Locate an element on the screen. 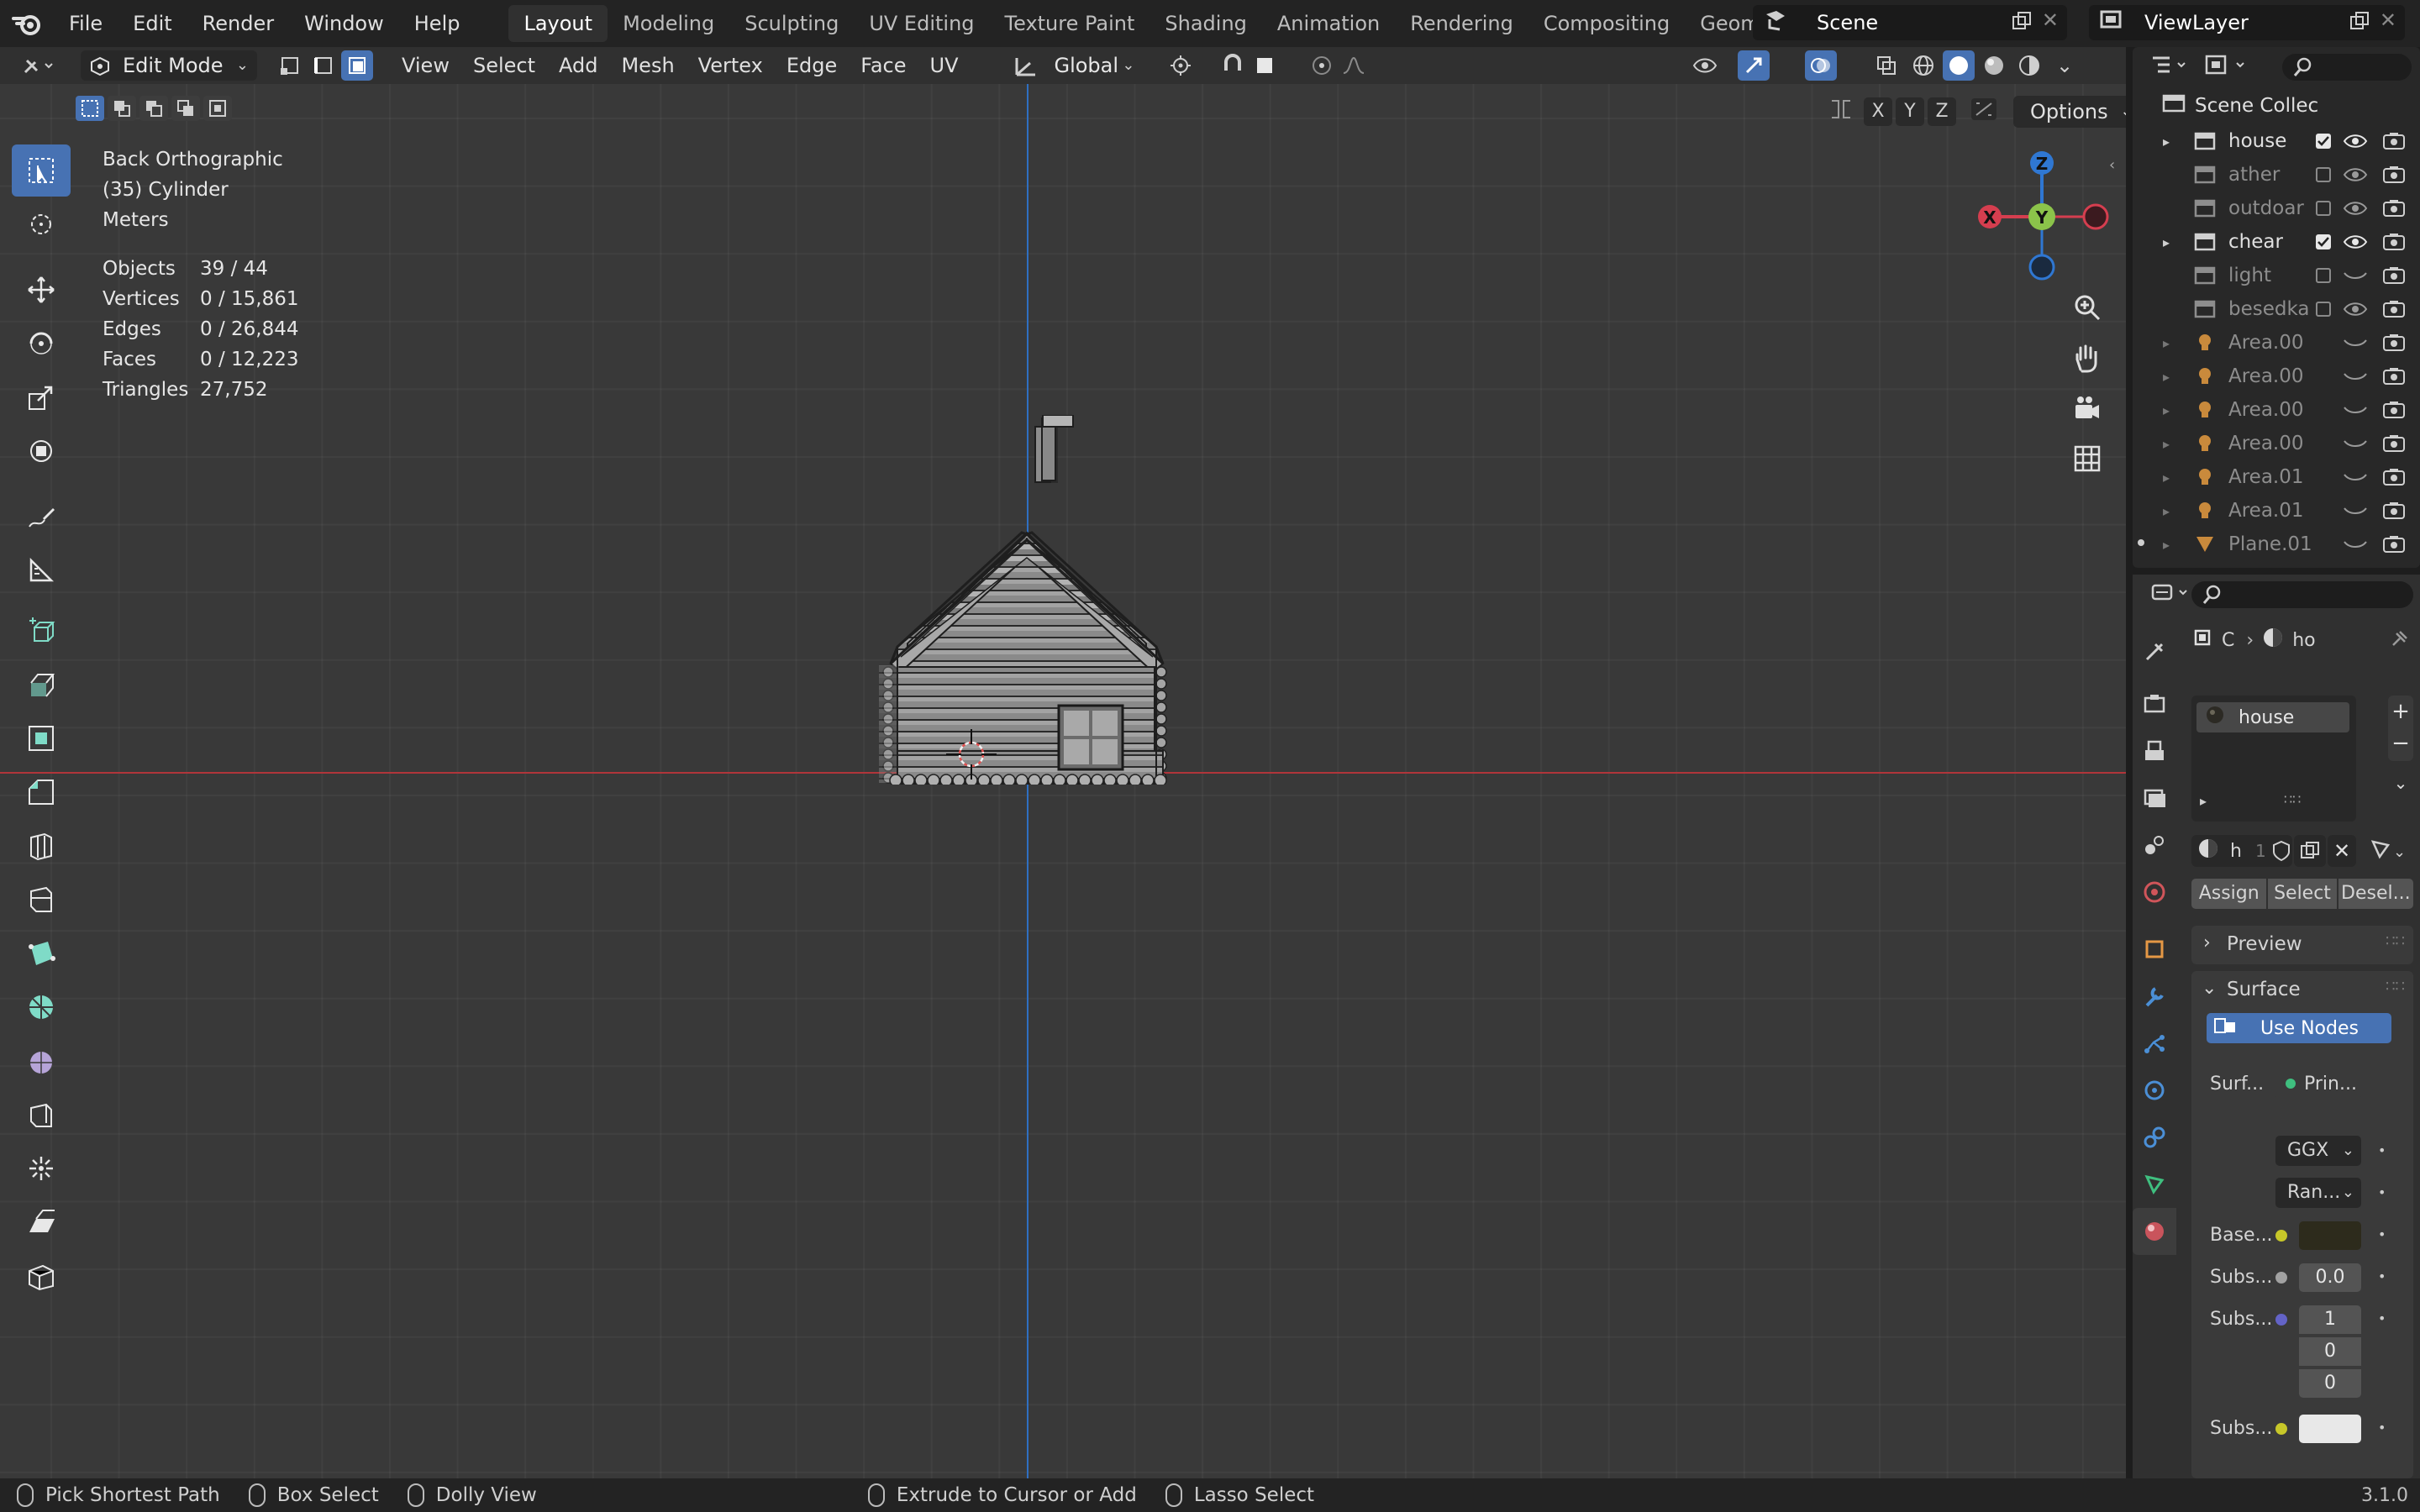 The width and height of the screenshot is (2420, 1512). wireframe-shading-icon is located at coordinates (1923, 65).